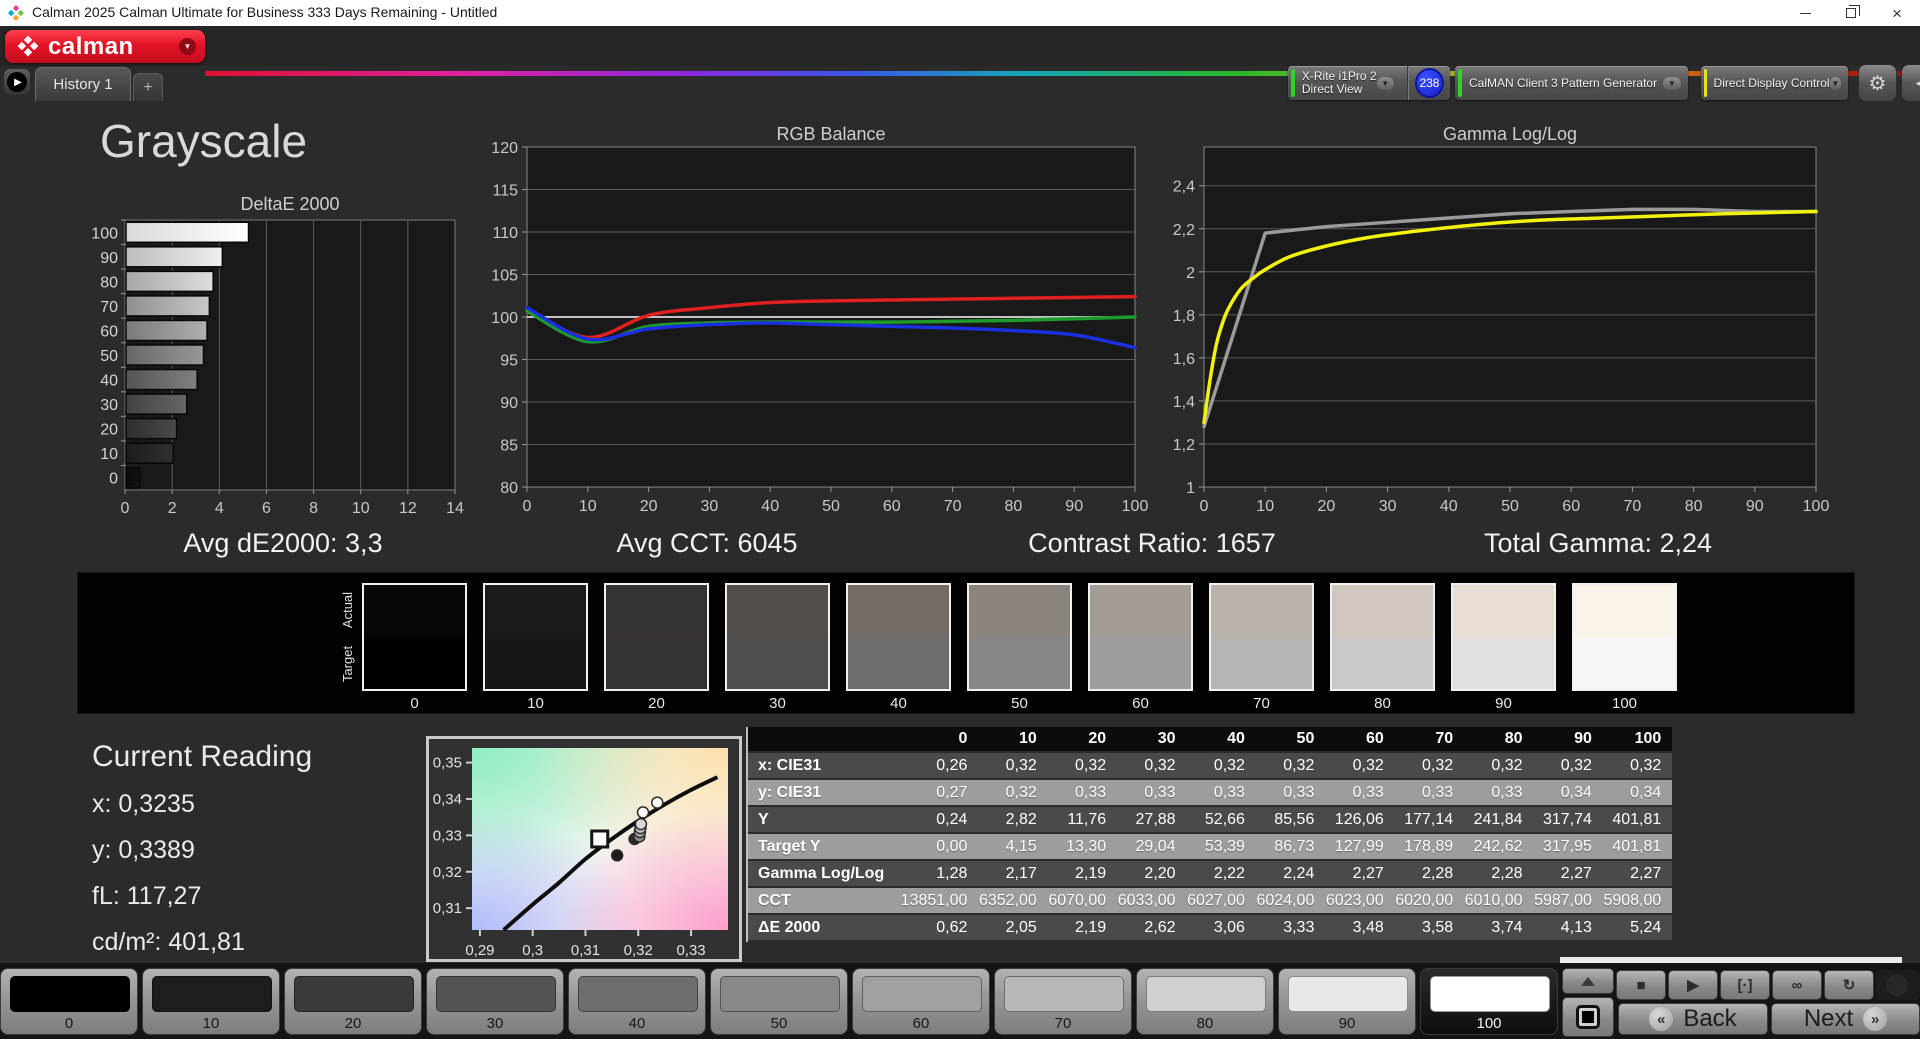  Describe the element at coordinates (1828, 1018) in the screenshot. I see `next-label: Next` at that location.